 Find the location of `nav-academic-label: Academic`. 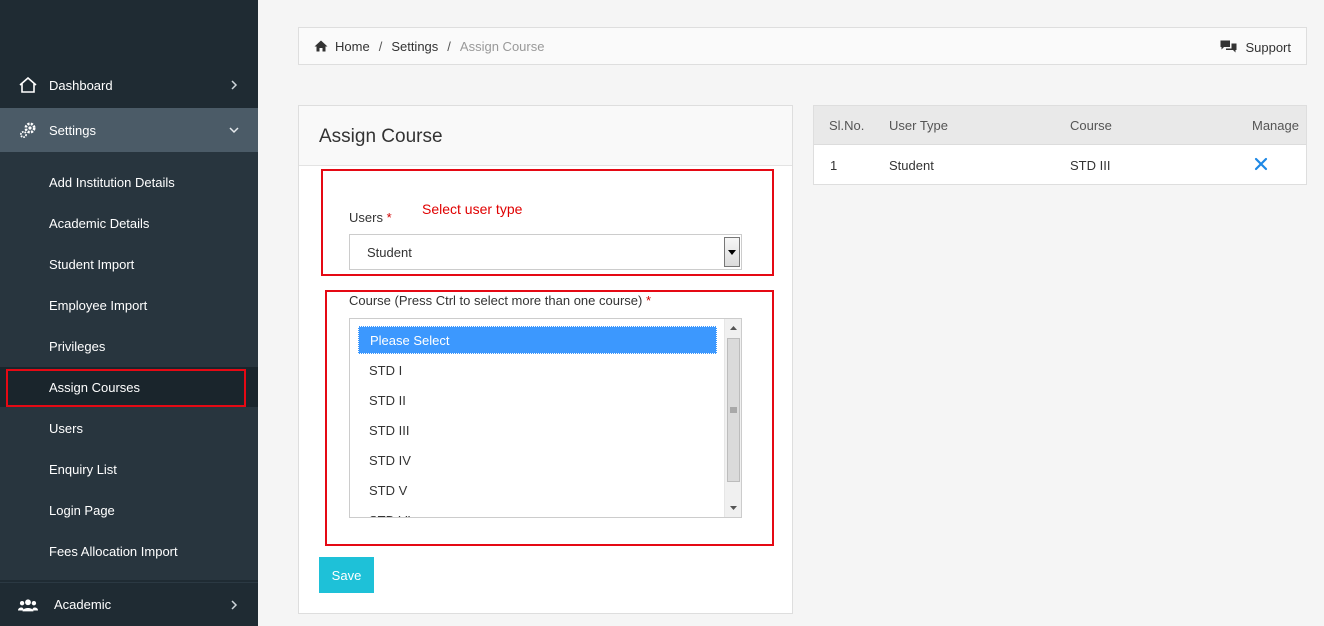

nav-academic-label: Academic is located at coordinates (83, 604).